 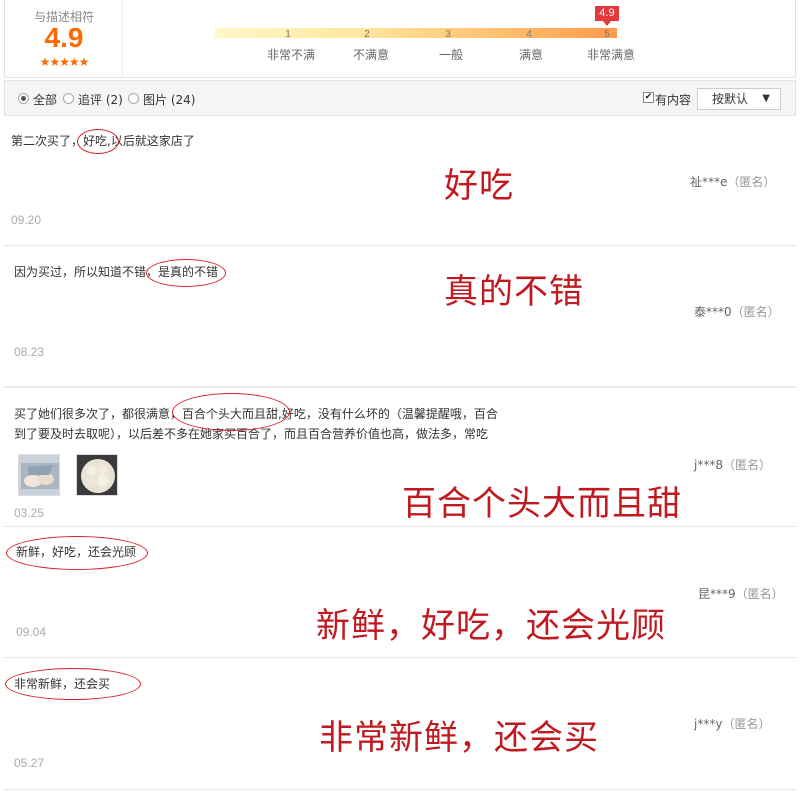 I want to click on scale-label-2: 不满意, so click(x=370, y=55).